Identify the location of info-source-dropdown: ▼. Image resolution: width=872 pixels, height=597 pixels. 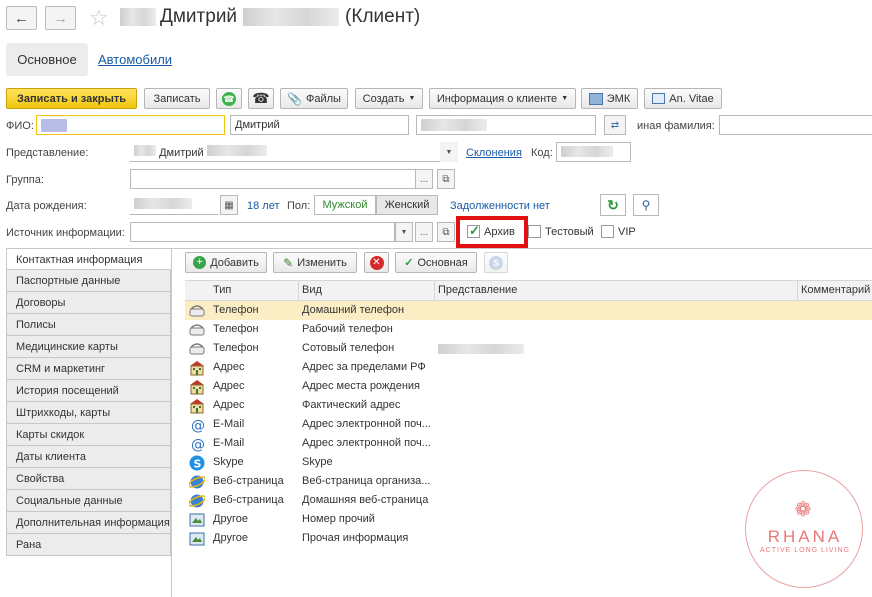
(404, 232).